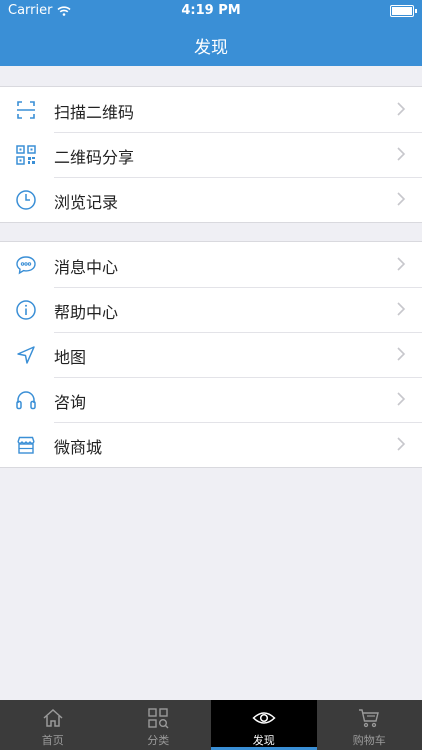  What do you see at coordinates (26, 110) in the screenshot?
I see `scan-icon` at bounding box center [26, 110].